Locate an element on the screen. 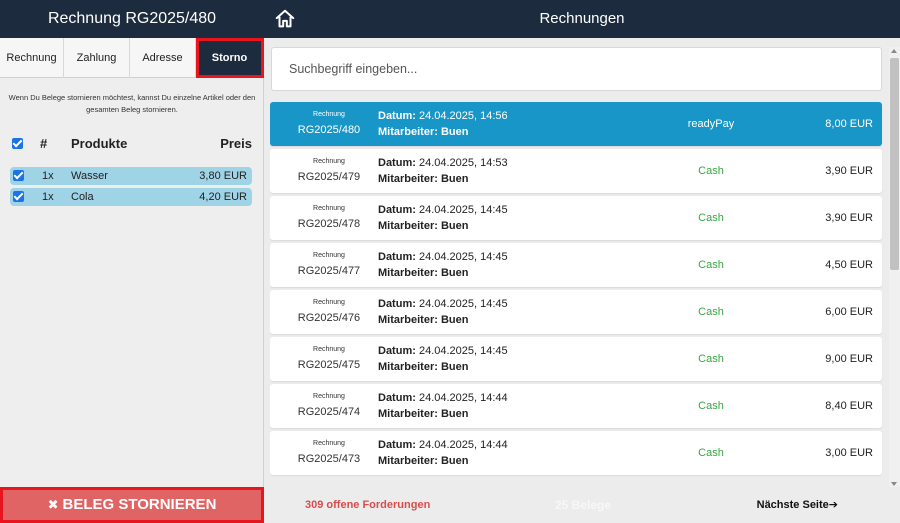  x-icon: ✖ is located at coordinates (53, 504).